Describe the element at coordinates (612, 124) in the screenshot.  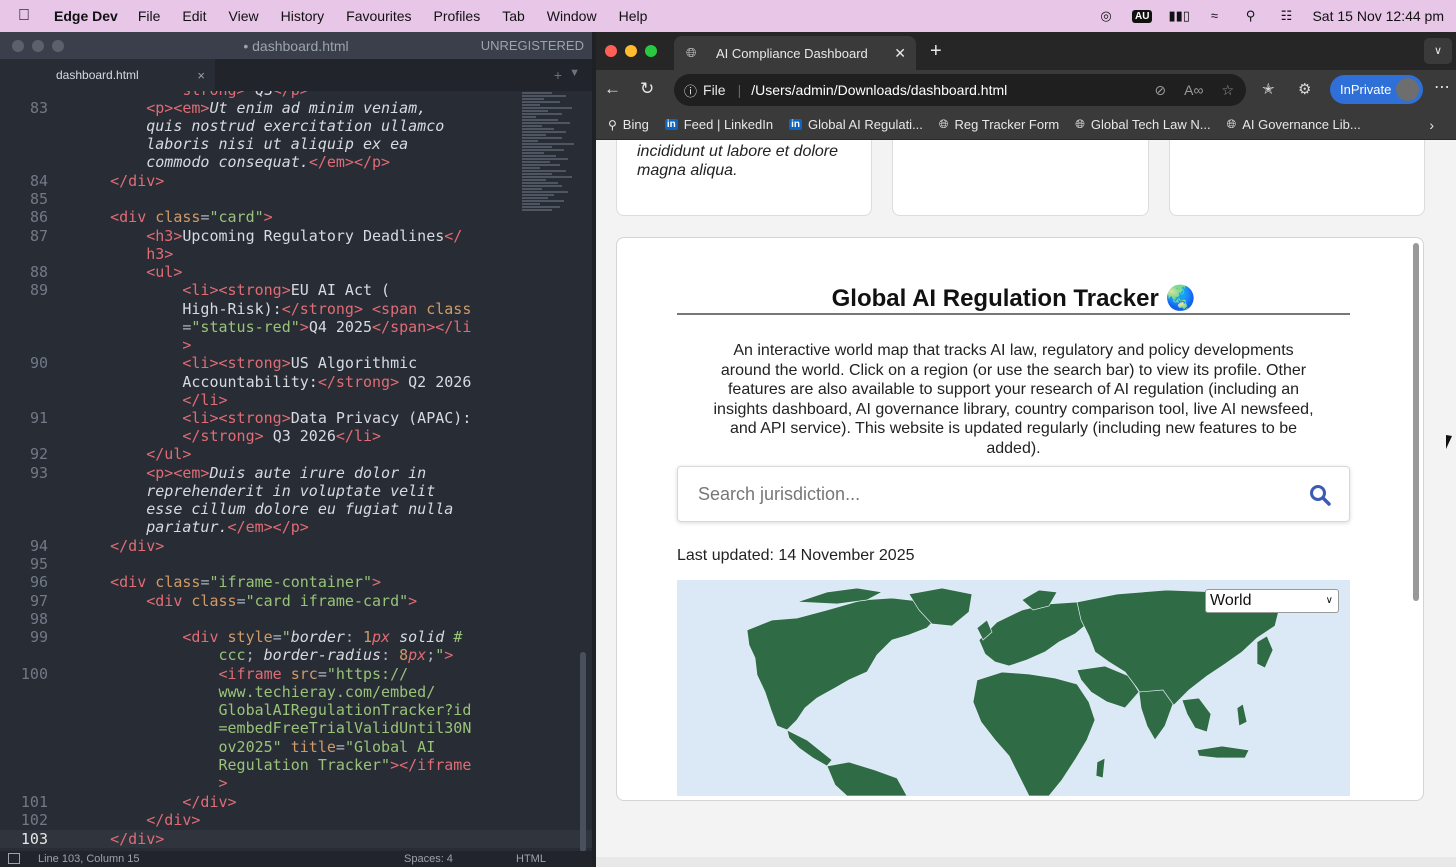
I see `bing-search-icon: ⚲` at that location.